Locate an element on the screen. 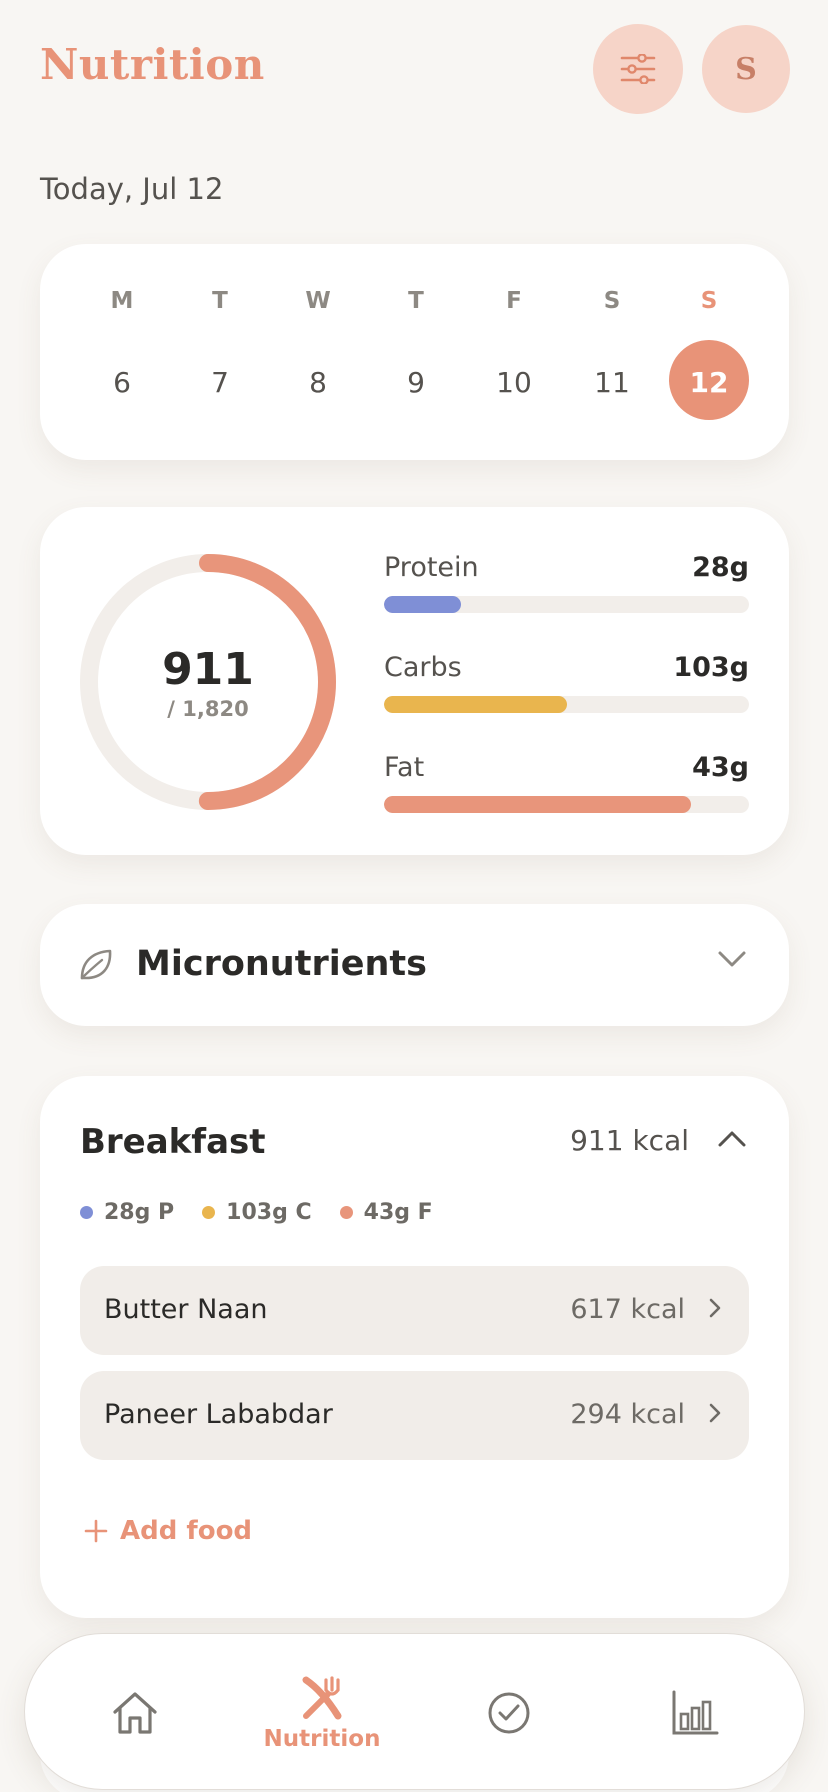 Image resolution: width=828 pixels, height=1792 pixels. avatar: S is located at coordinates (746, 69).